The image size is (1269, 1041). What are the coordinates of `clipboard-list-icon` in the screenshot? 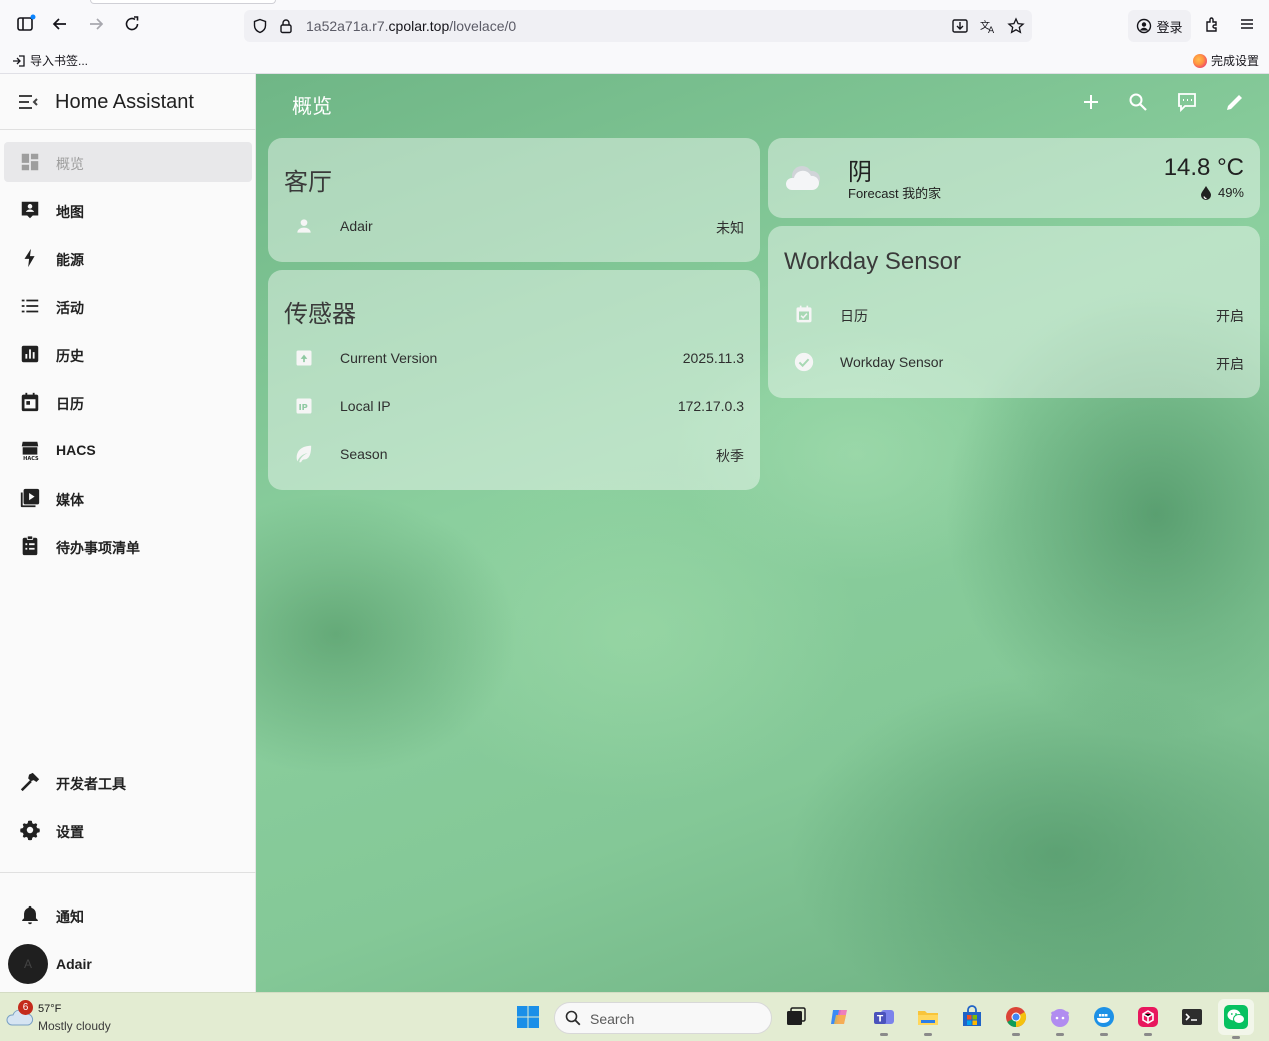 It's located at (30, 546).